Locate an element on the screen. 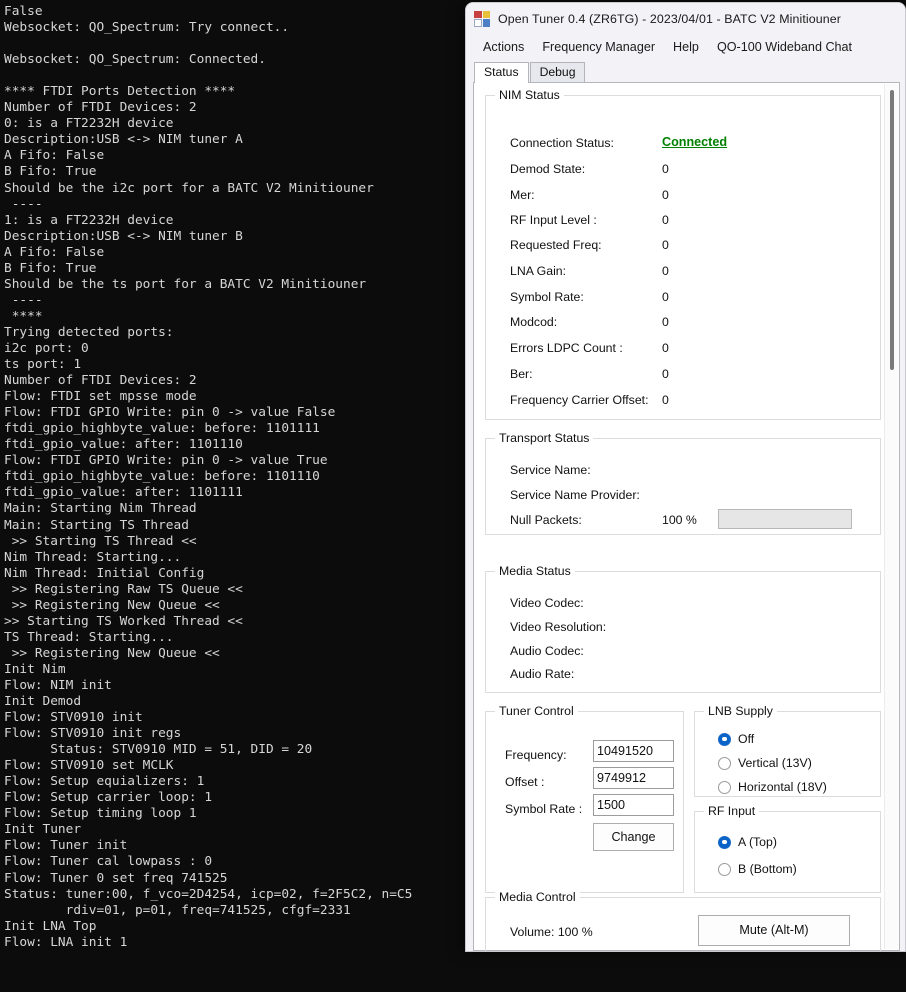 This screenshot has width=906, height=992. tabstrip: Status Debug is located at coordinates (689, 71).